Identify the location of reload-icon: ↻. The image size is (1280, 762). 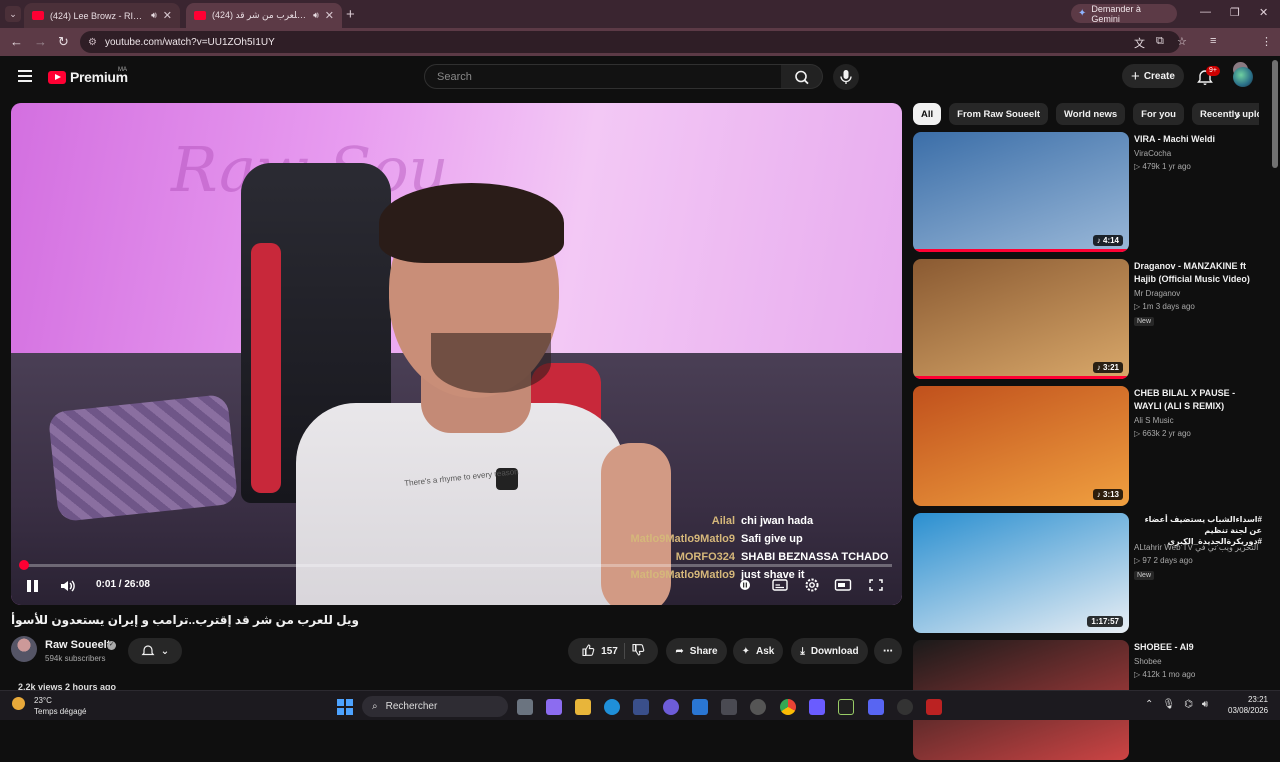
(63, 42).